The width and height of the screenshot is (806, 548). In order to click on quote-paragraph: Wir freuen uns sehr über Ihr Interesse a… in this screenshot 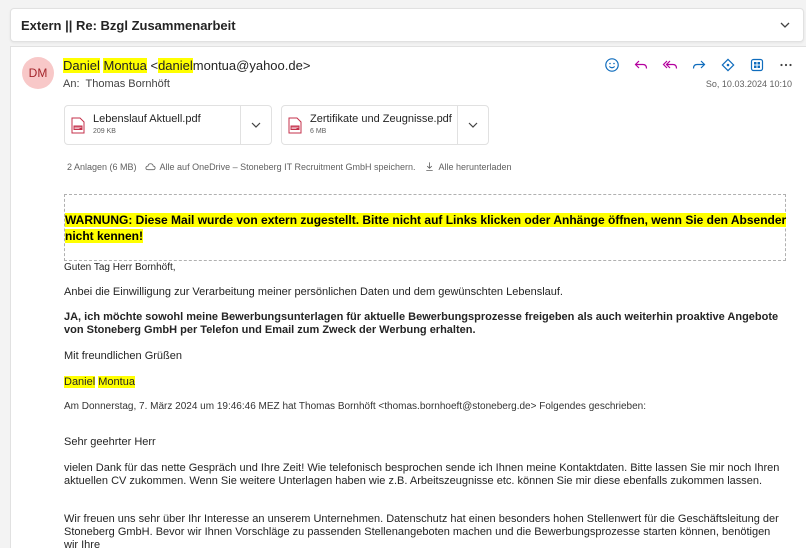, I will do `click(421, 530)`.